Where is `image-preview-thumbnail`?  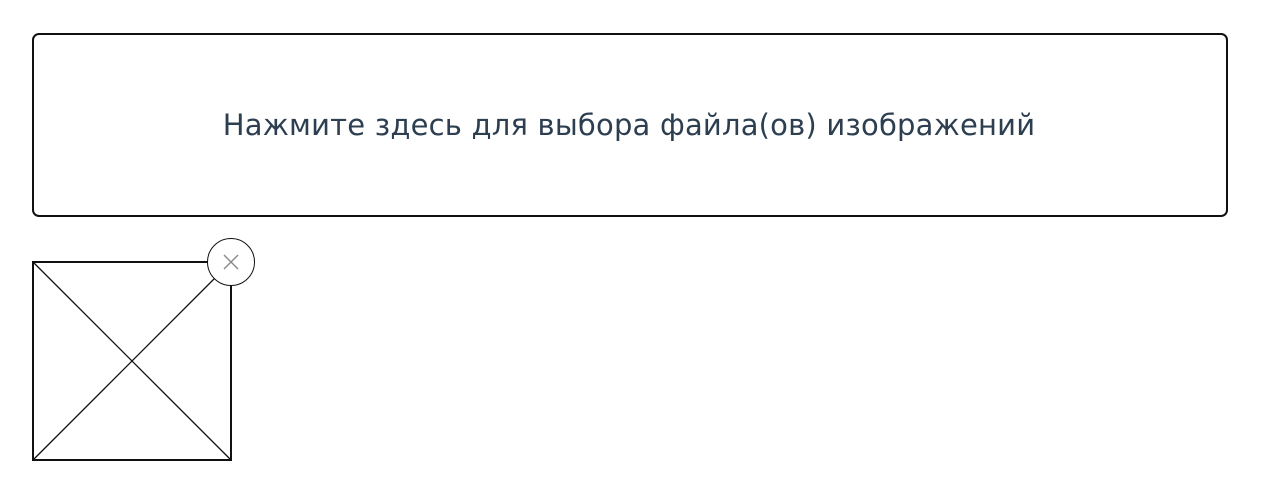 image-preview-thumbnail is located at coordinates (132, 361).